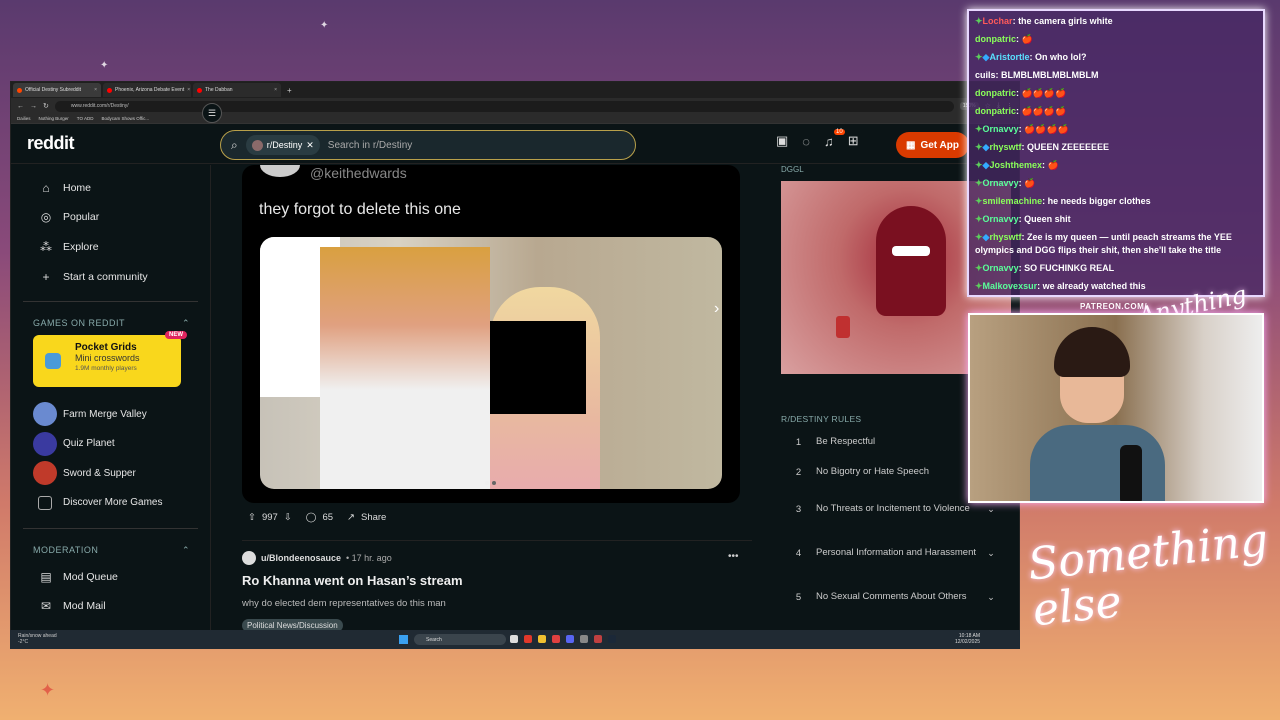 Image resolution: width=1280 pixels, height=720 pixels. I want to click on chat-text: we already watched this, so click(1094, 286).